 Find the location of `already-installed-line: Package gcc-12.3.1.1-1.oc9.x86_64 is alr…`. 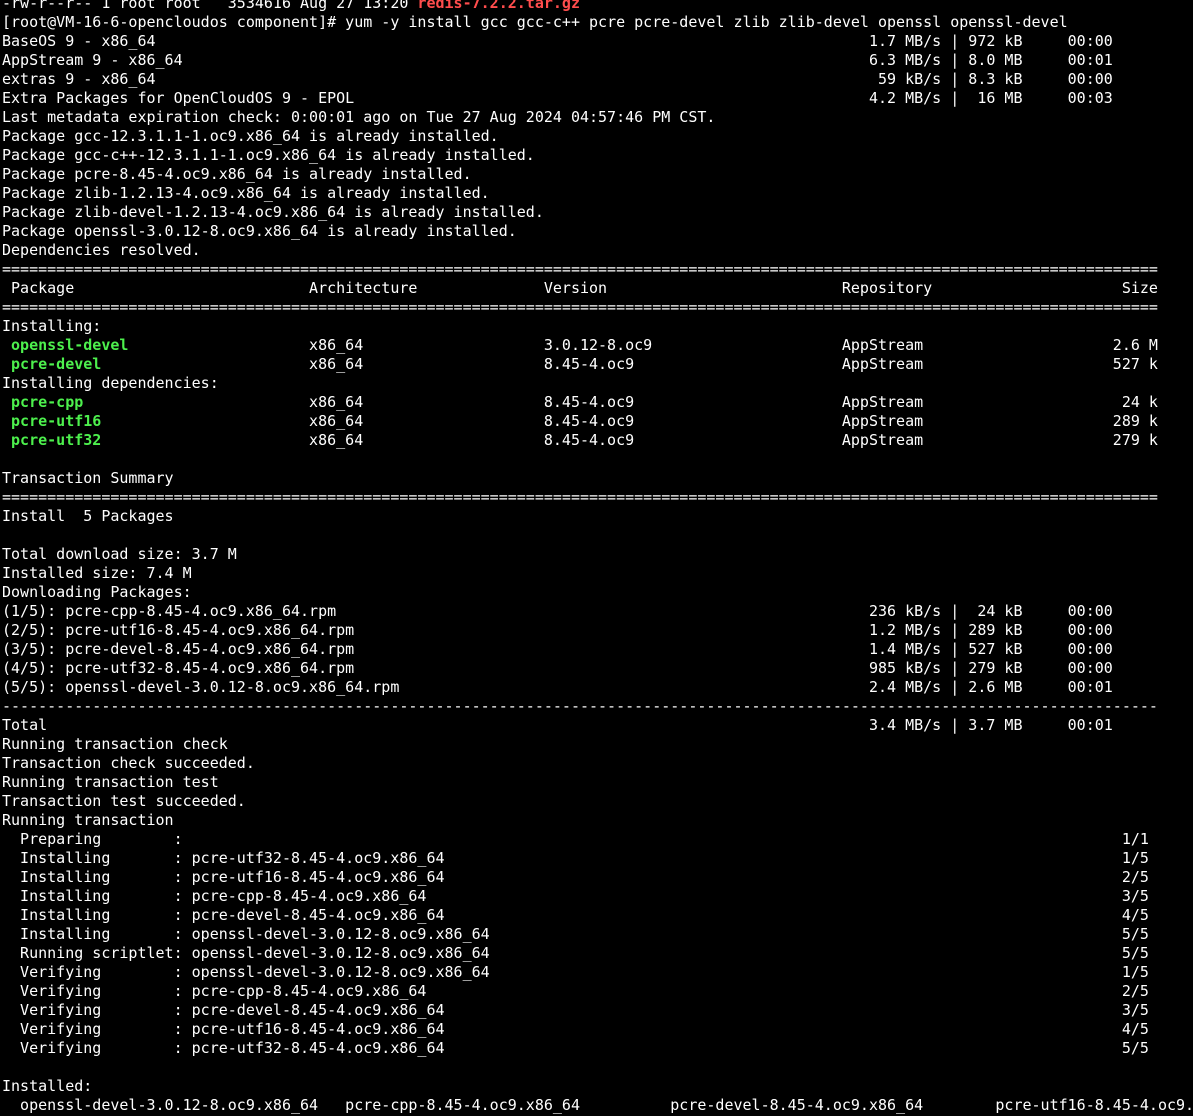

already-installed-line: Package gcc-12.3.1.1-1.oc9.x86_64 is alr… is located at coordinates (250, 136).